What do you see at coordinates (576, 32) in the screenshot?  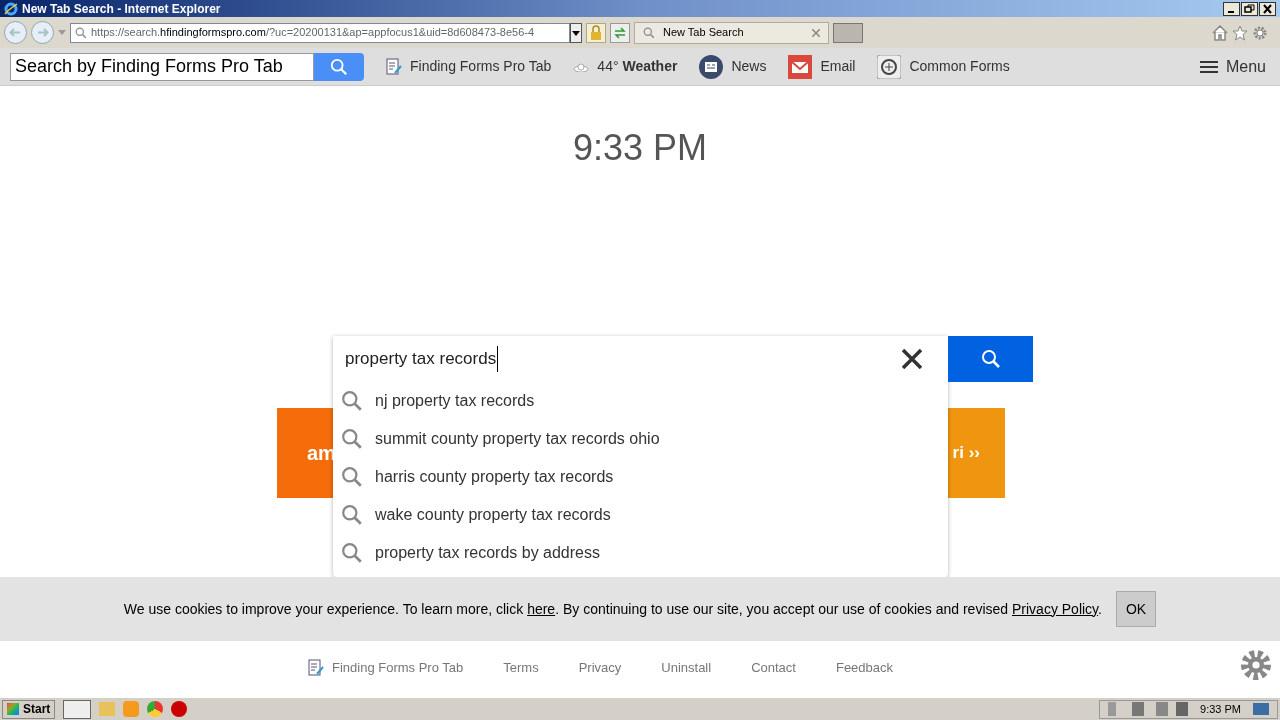 I see `dropdown-button` at bounding box center [576, 32].